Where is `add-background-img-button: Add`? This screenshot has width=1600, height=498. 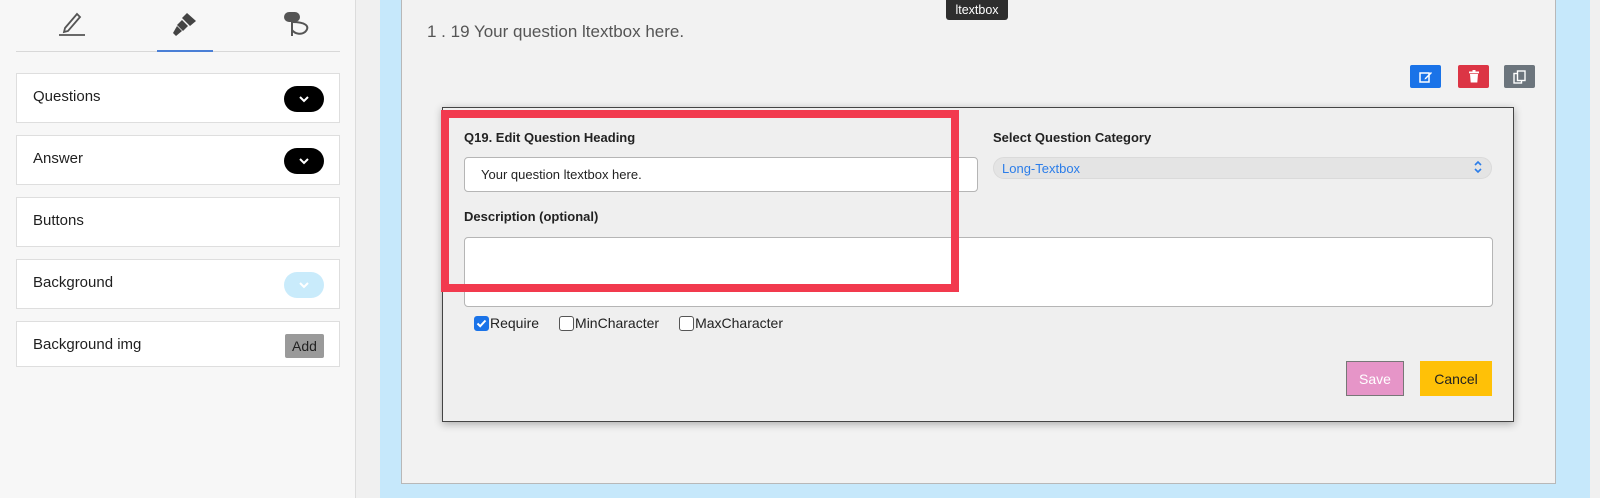
add-background-img-button: Add is located at coordinates (304, 346).